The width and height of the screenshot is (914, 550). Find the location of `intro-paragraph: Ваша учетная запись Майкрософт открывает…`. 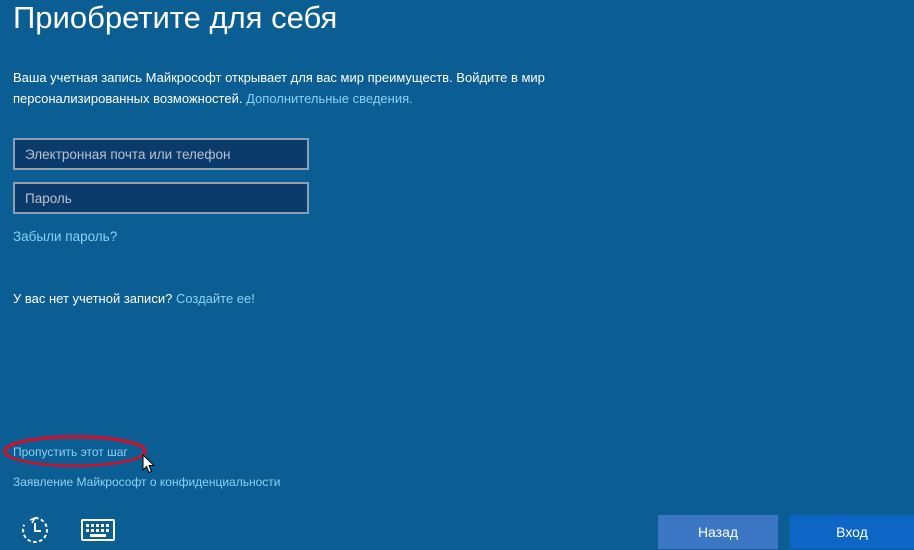

intro-paragraph: Ваша учетная запись Майкрософт открывает… is located at coordinates (333, 88).